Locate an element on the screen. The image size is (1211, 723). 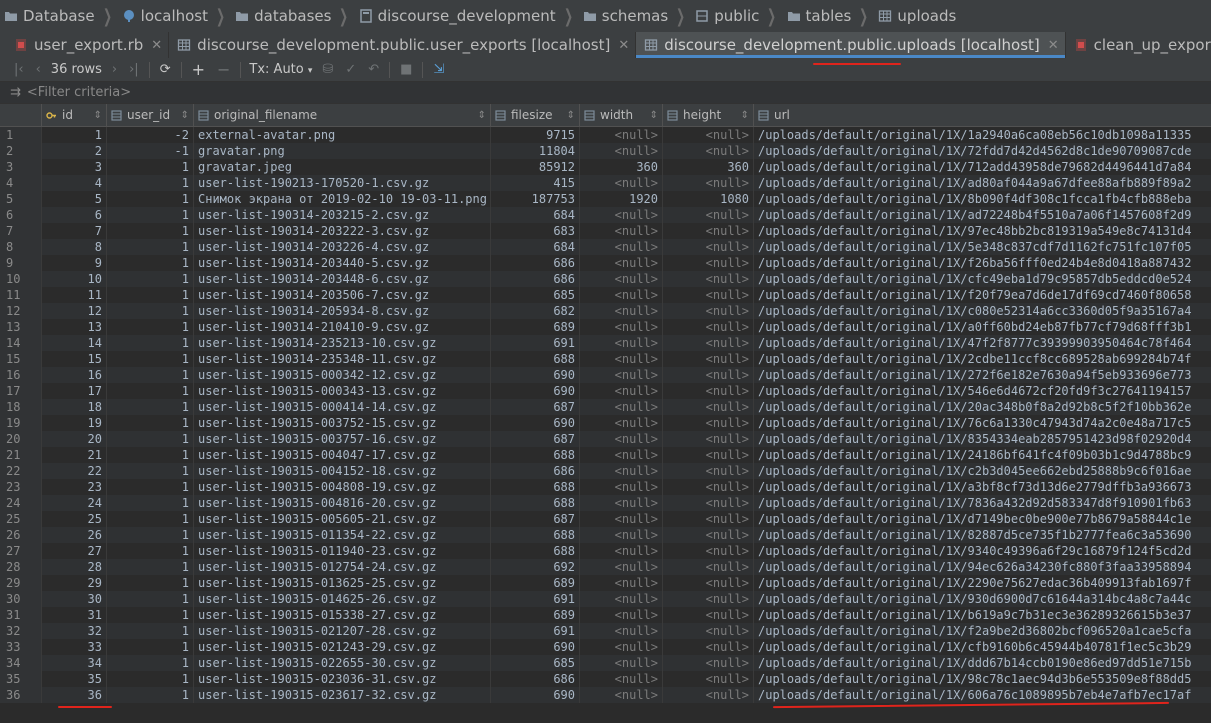
column-header-original-filename: original_filename ⇕ is located at coordinates (342, 115).